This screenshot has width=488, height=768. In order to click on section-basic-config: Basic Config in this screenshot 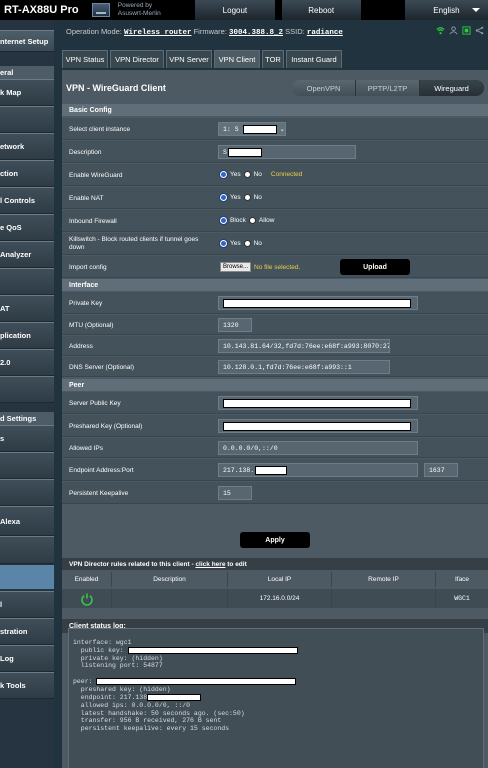, I will do `click(275, 110)`.